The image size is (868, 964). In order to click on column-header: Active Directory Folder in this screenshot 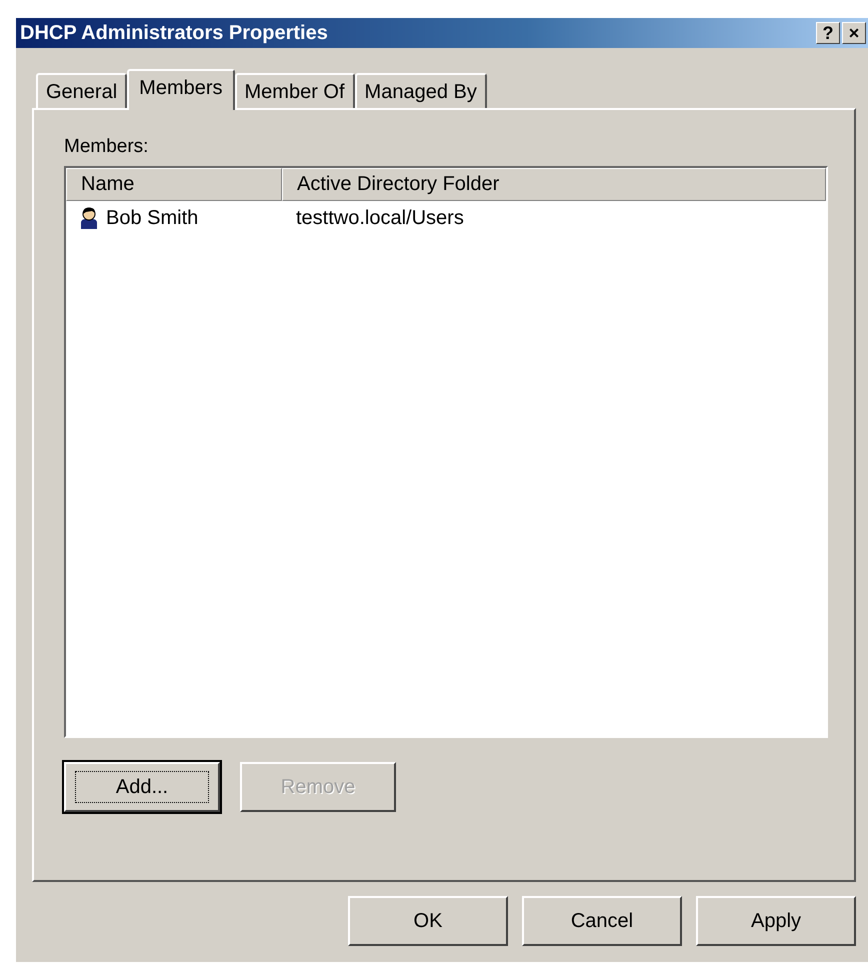, I will do `click(554, 184)`.